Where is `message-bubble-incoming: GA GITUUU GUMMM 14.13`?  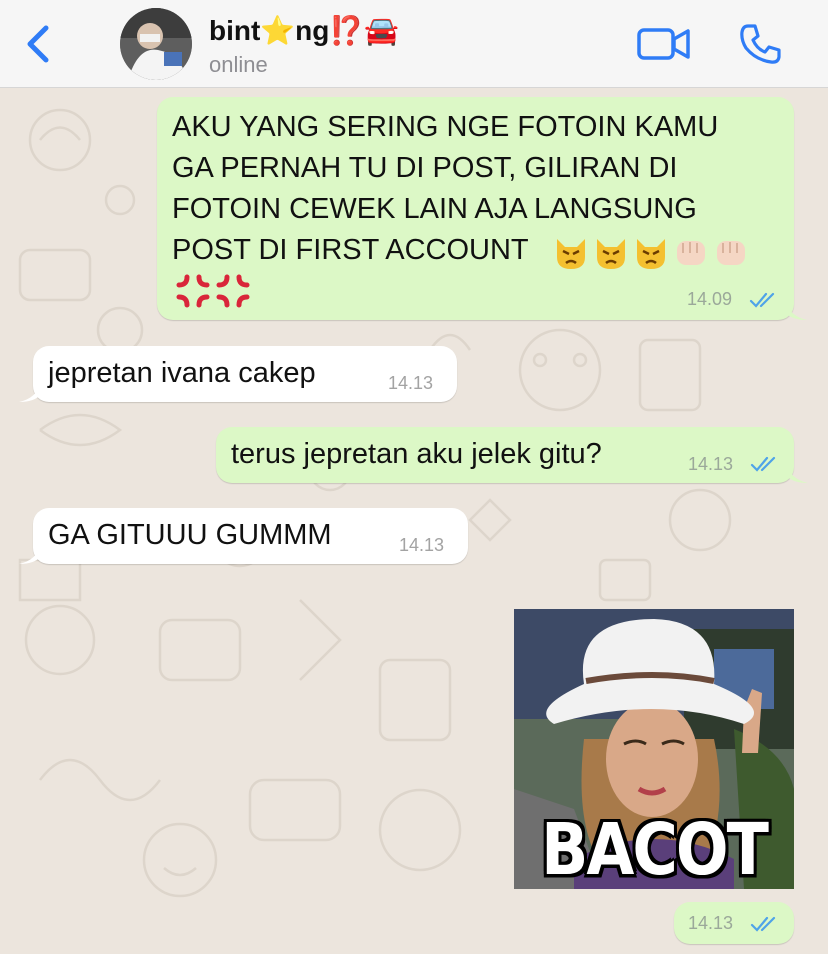
message-bubble-incoming: GA GITUUU GUMMM 14.13 is located at coordinates (243, 536).